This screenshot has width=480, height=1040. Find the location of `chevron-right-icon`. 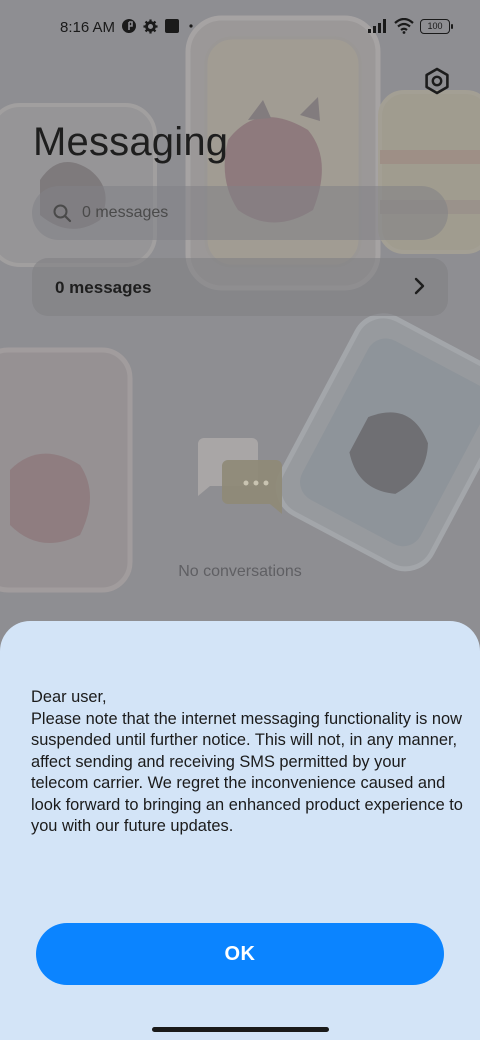

chevron-right-icon is located at coordinates (419, 286).